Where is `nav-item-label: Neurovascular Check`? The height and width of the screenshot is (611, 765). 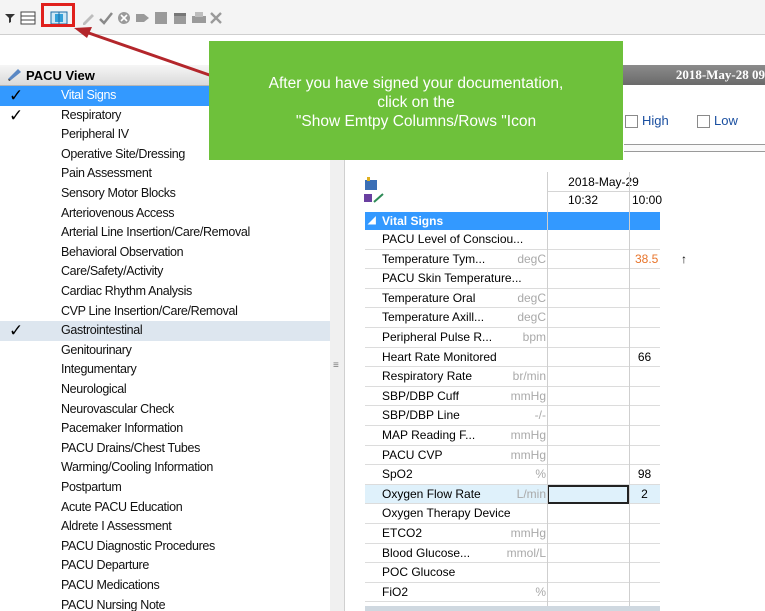 nav-item-label: Neurovascular Check is located at coordinates (117, 408).